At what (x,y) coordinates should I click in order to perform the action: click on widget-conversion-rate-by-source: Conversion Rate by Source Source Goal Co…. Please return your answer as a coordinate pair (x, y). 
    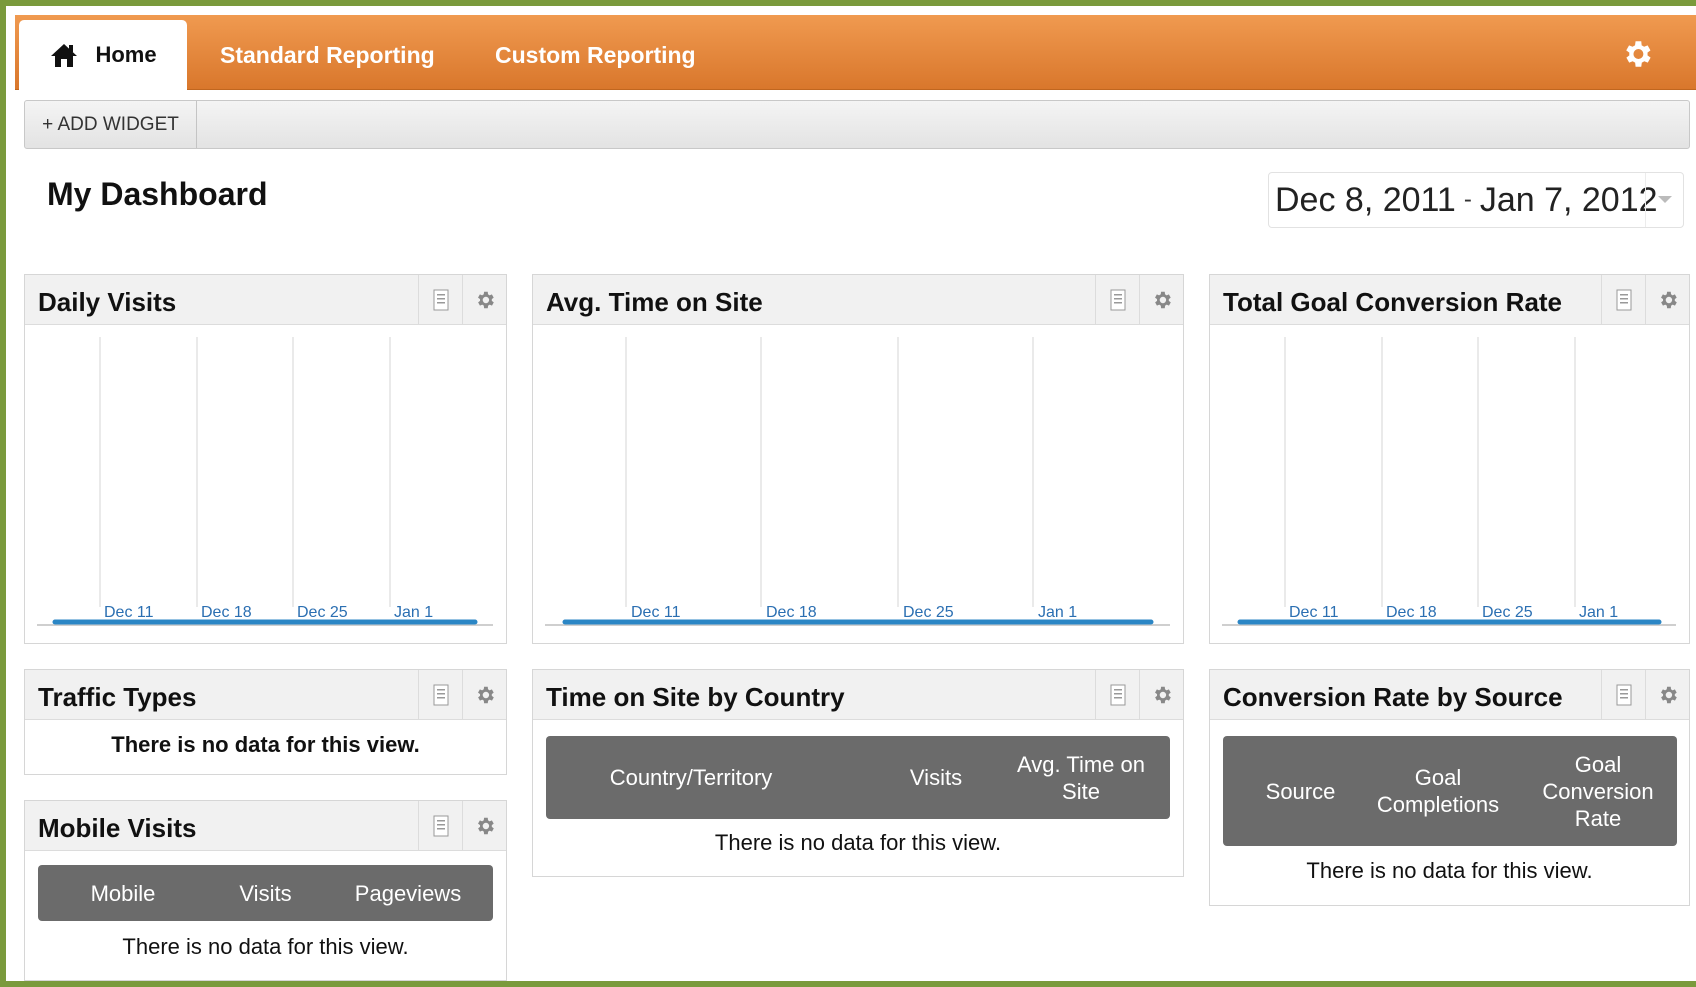
    Looking at the image, I should click on (1449, 787).